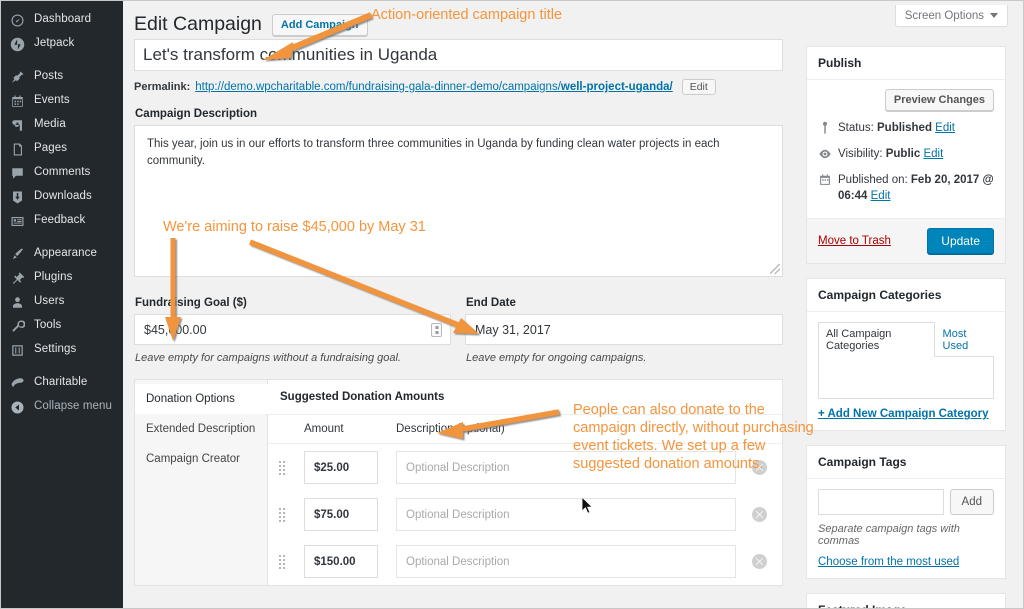  I want to click on featured-image-title: Featured Image, so click(906, 601).